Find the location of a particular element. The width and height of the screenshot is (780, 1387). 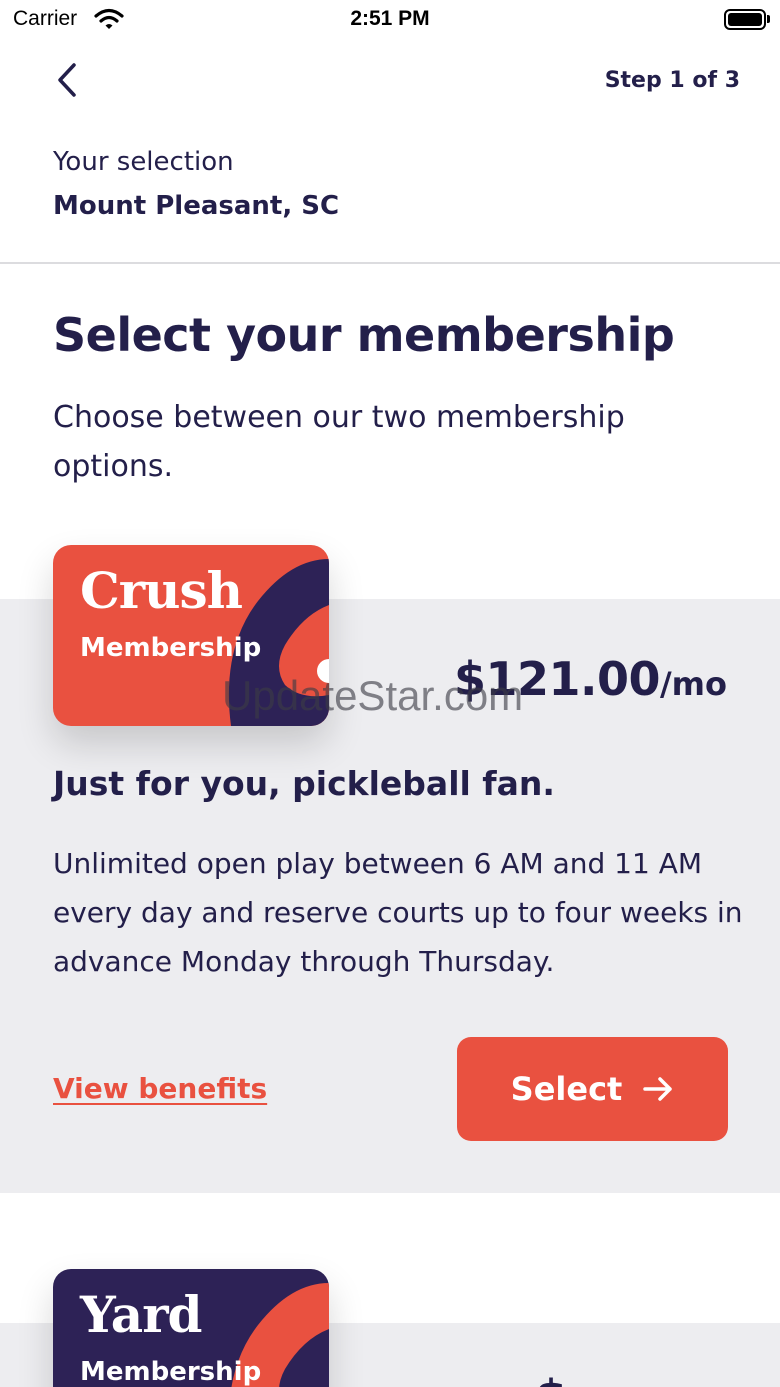

card-title: Crush is located at coordinates (161, 590).